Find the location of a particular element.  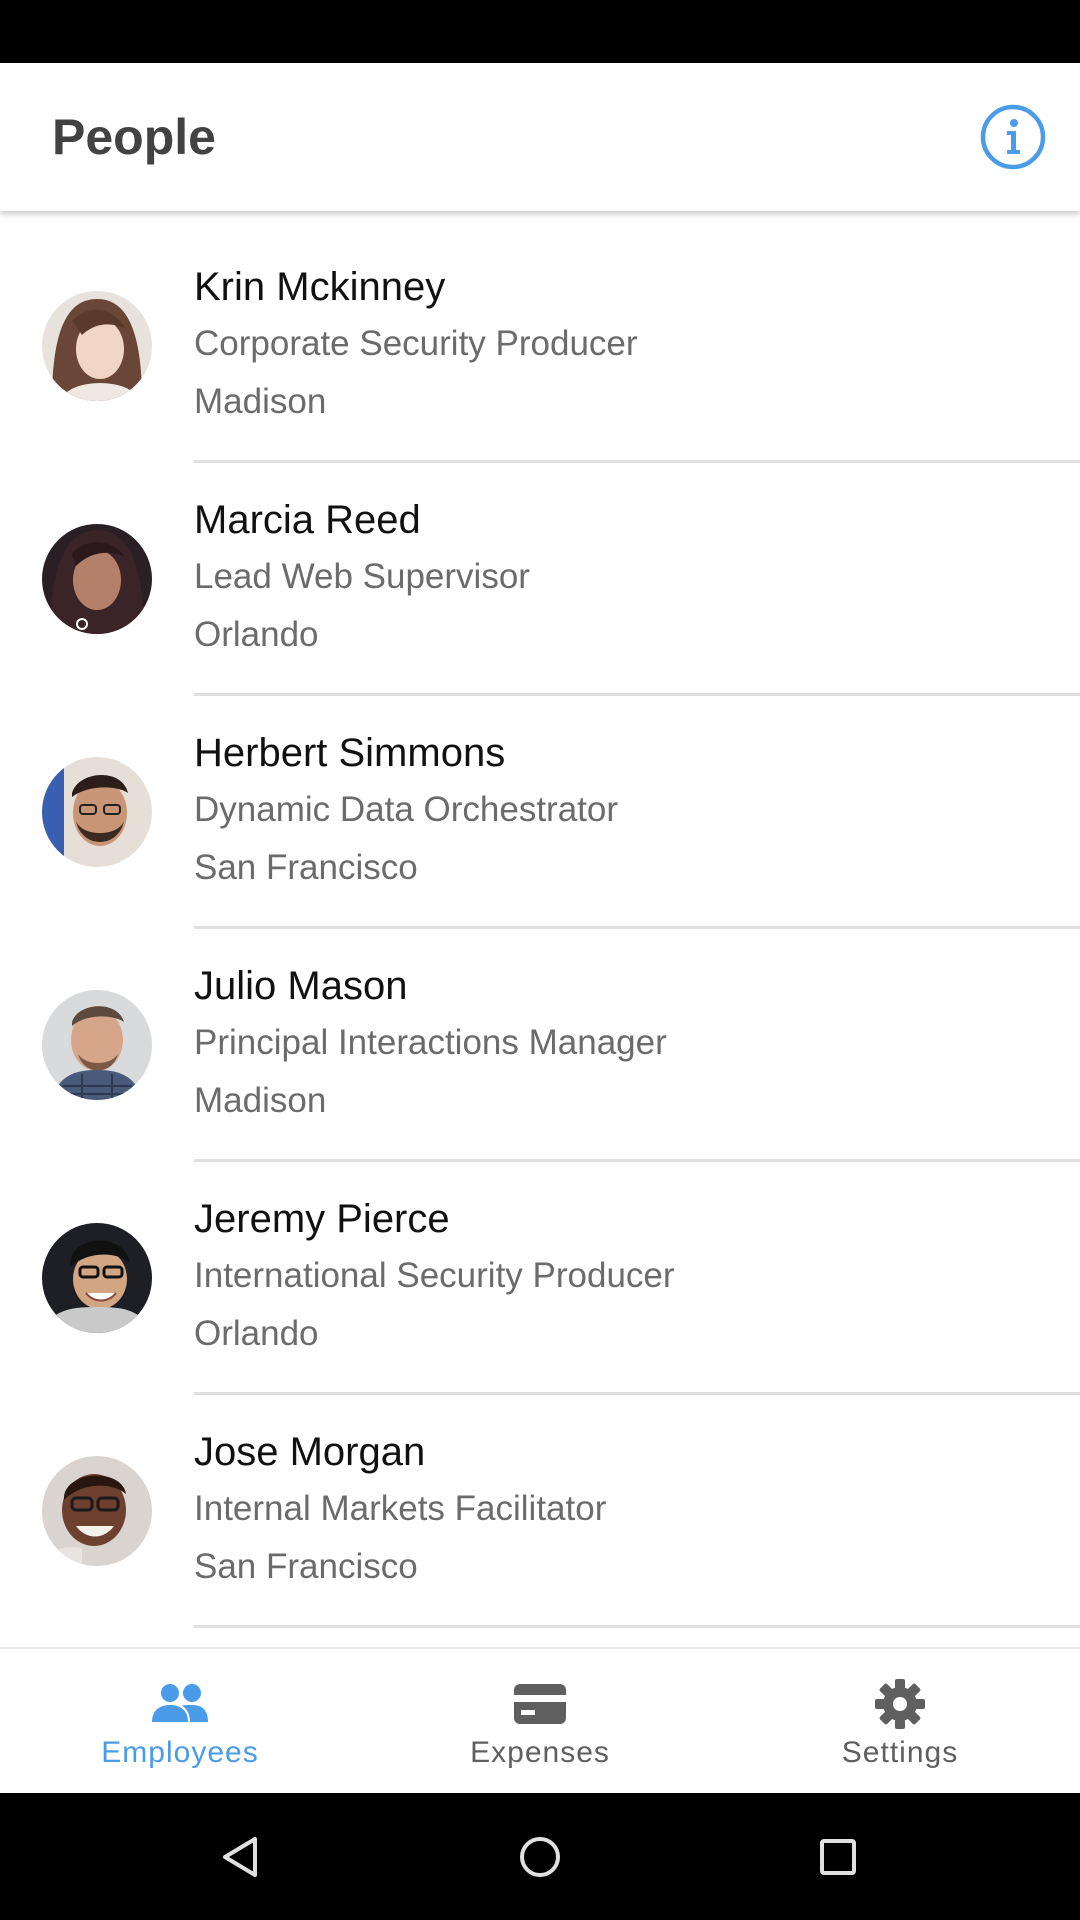

recents-square-icon is located at coordinates (838, 1857).